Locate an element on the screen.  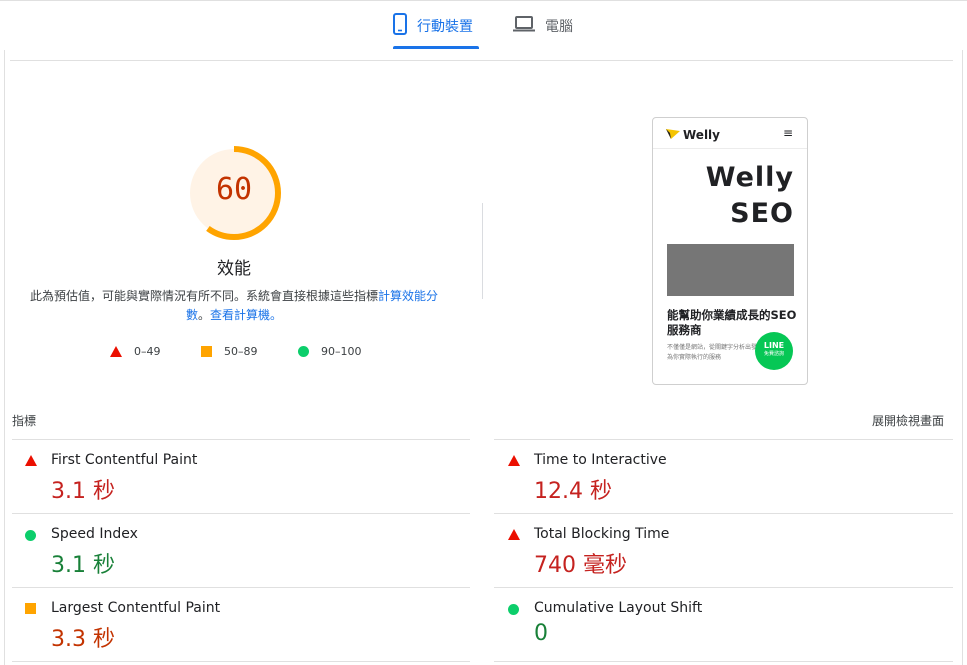
metric-total-blocking-time: Total Blocking Time 740 毫秒 is located at coordinates (724, 551).